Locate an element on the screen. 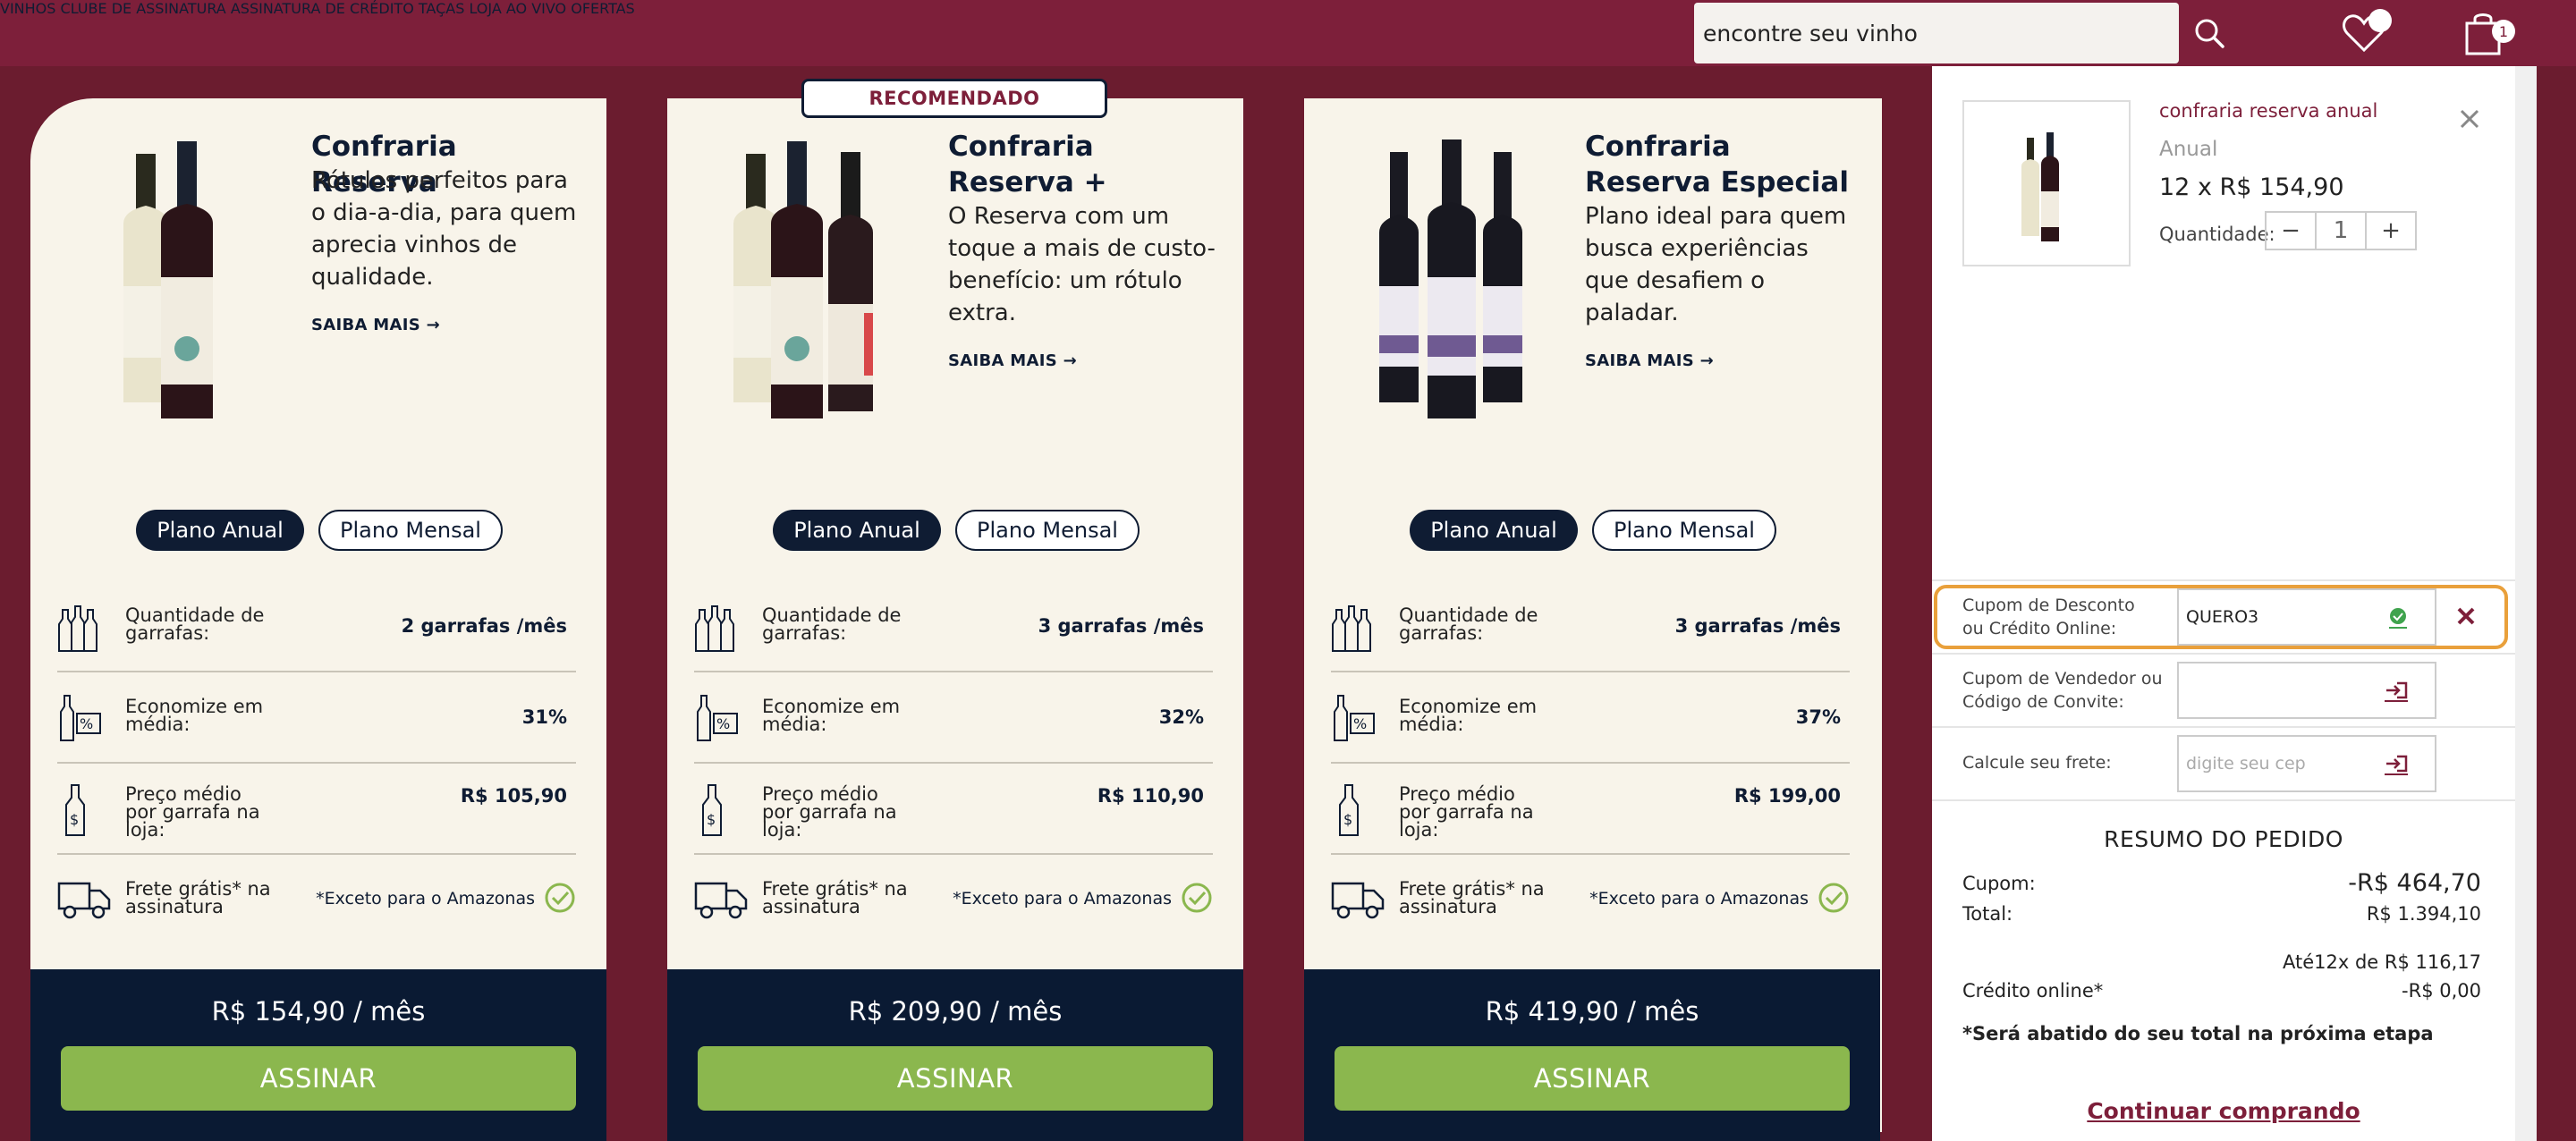 The height and width of the screenshot is (1141, 2576). shipping-note: *Exceto para o Amazonas is located at coordinates (1062, 899).